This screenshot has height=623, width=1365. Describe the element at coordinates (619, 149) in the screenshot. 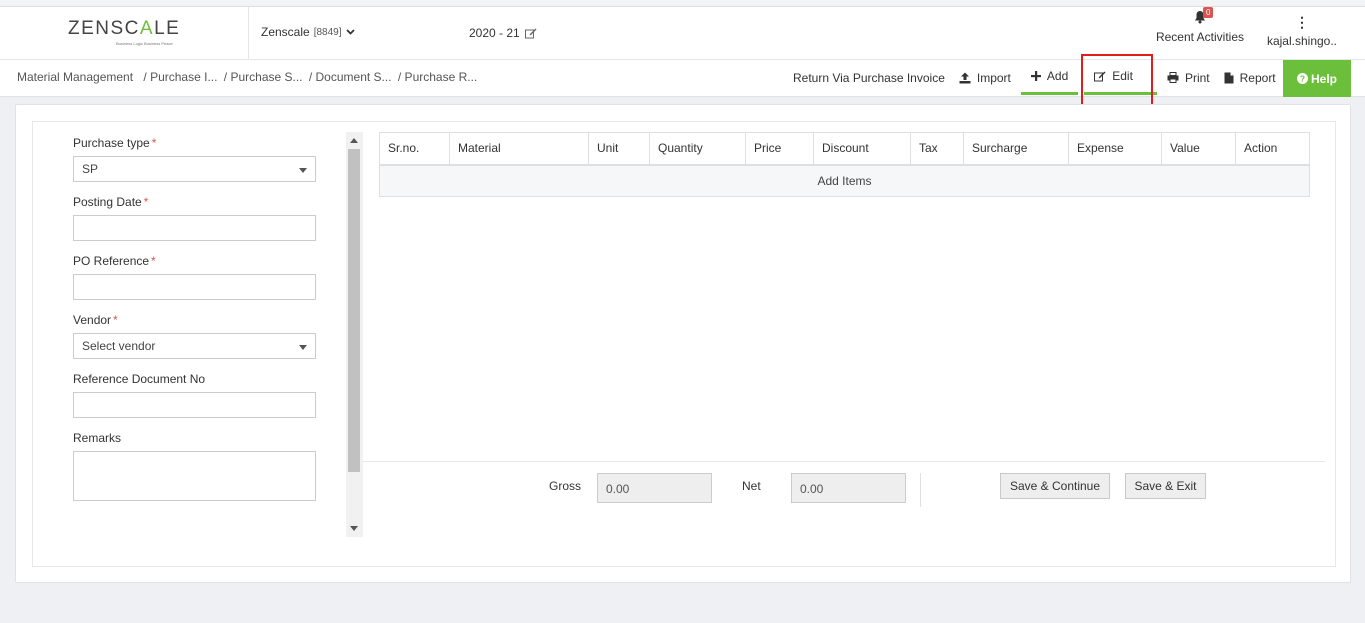

I see `column-header-unit: Unit` at that location.